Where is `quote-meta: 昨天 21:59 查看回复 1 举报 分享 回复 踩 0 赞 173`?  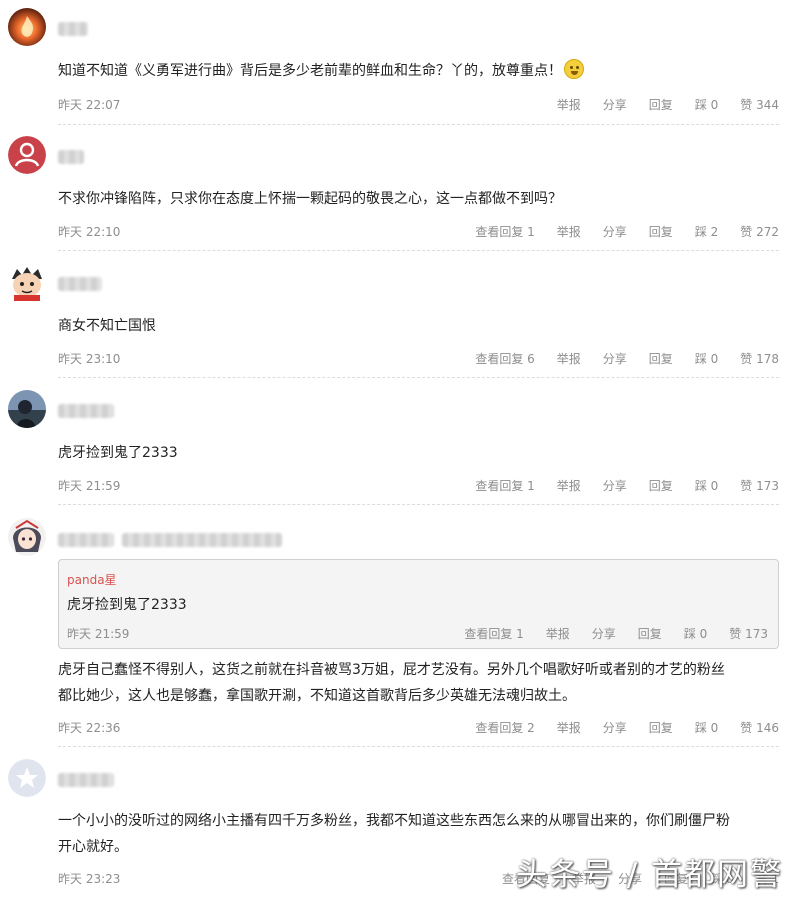
quote-meta: 昨天 21:59 查看回复 1 举报 分享 回复 踩 0 赞 173 is located at coordinates (417, 634).